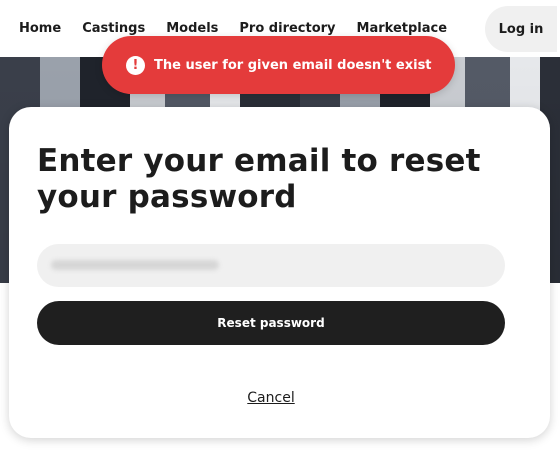 The image size is (560, 452). I want to click on modal-title: Enter your email to reset your password, so click(259, 179).